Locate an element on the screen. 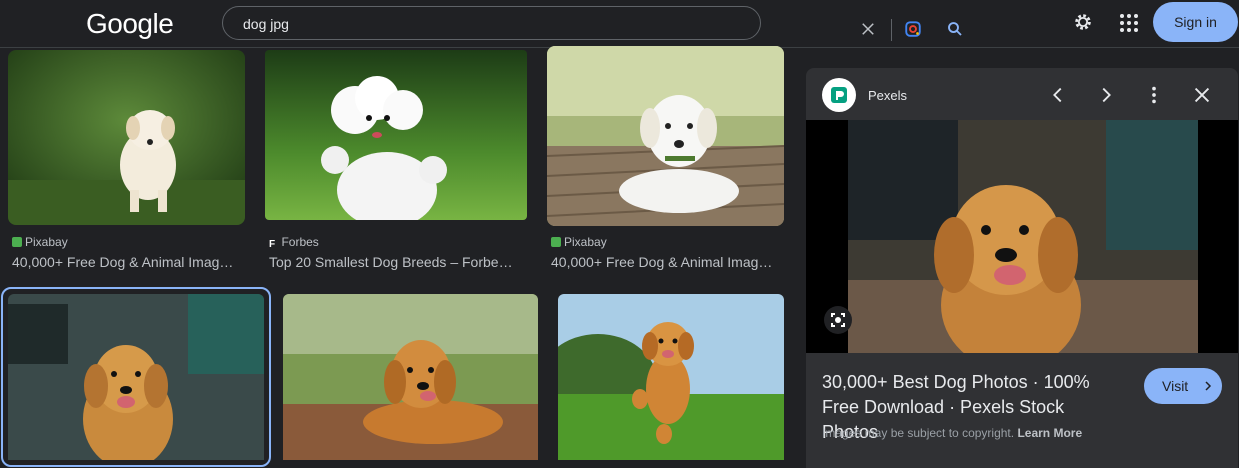 The width and height of the screenshot is (1239, 468). pexels-logo is located at coordinates (839, 95).